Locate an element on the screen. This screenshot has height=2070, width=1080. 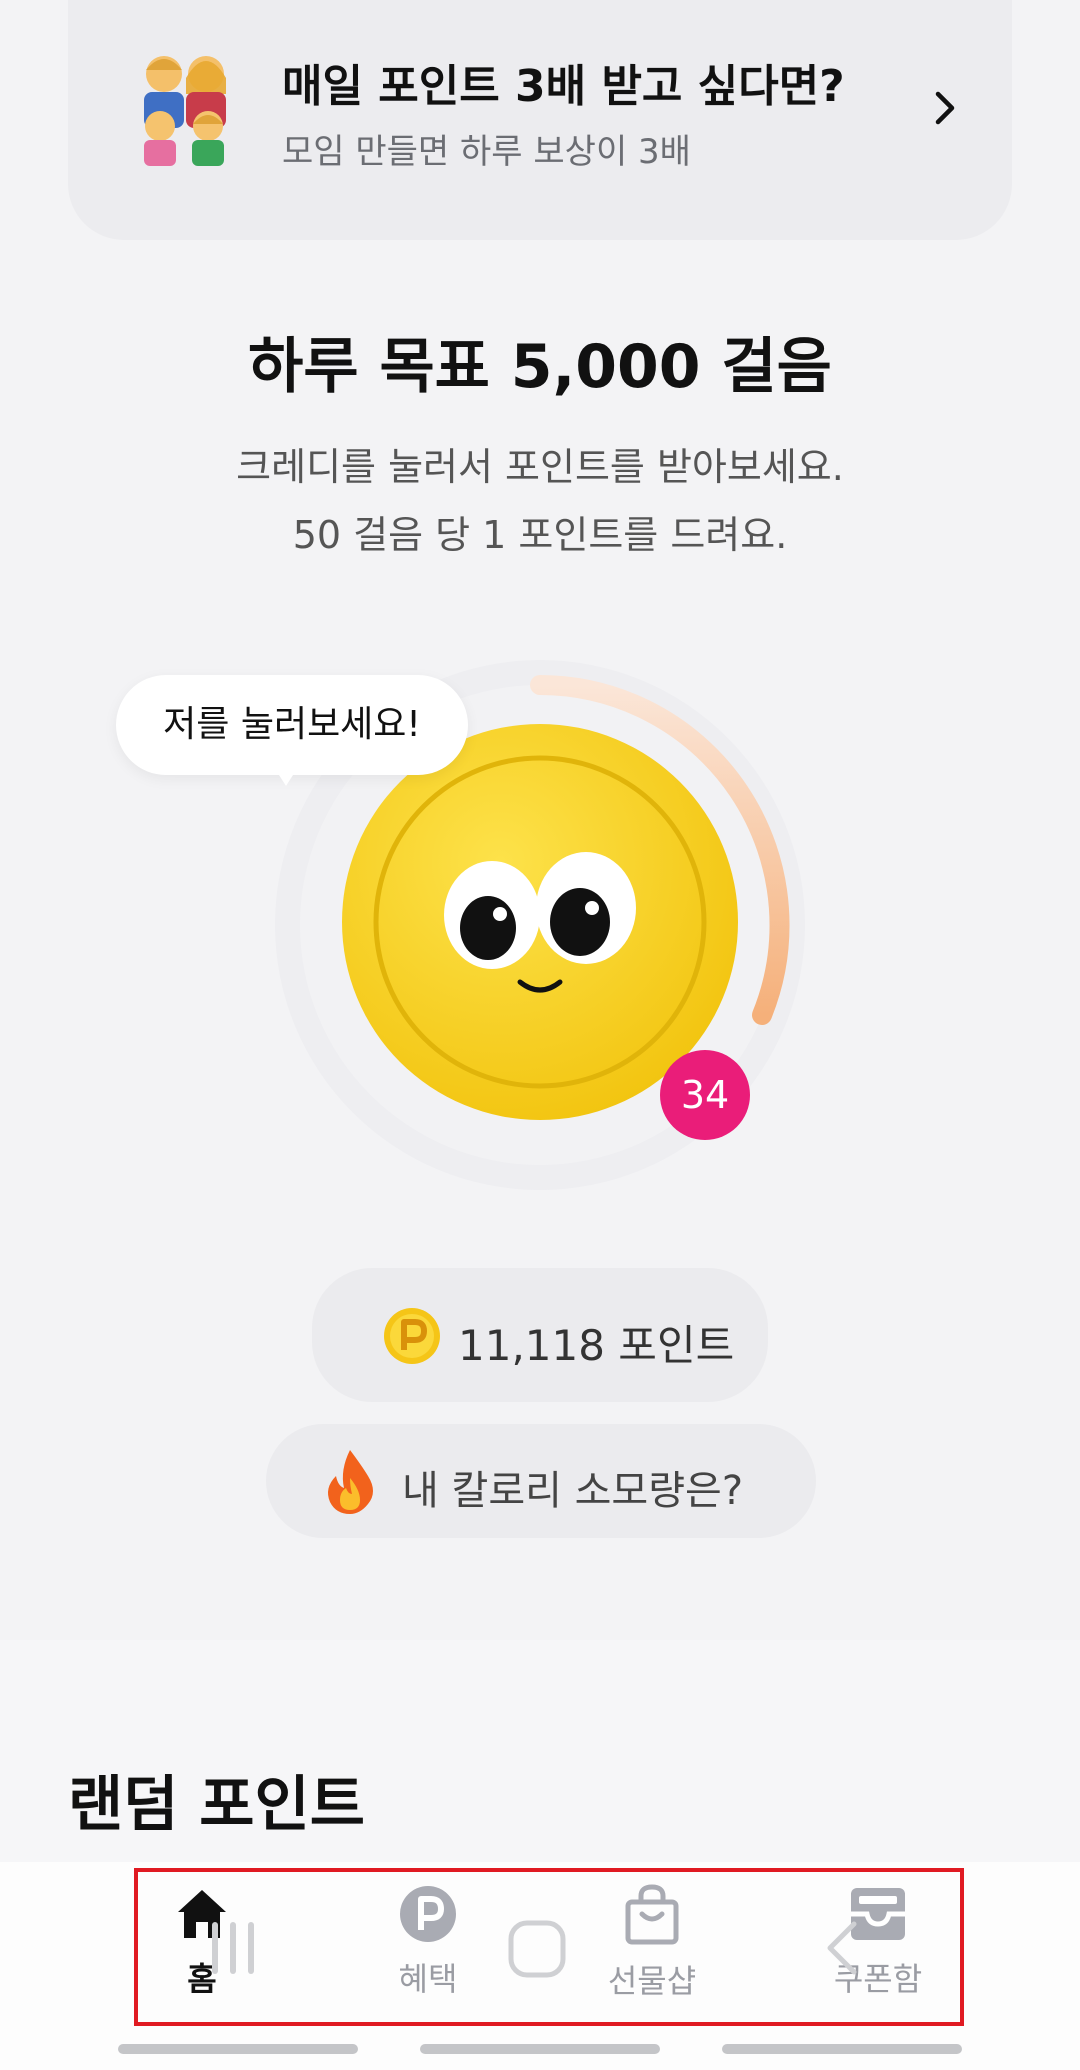
chevron-right-icon is located at coordinates (945, 108).